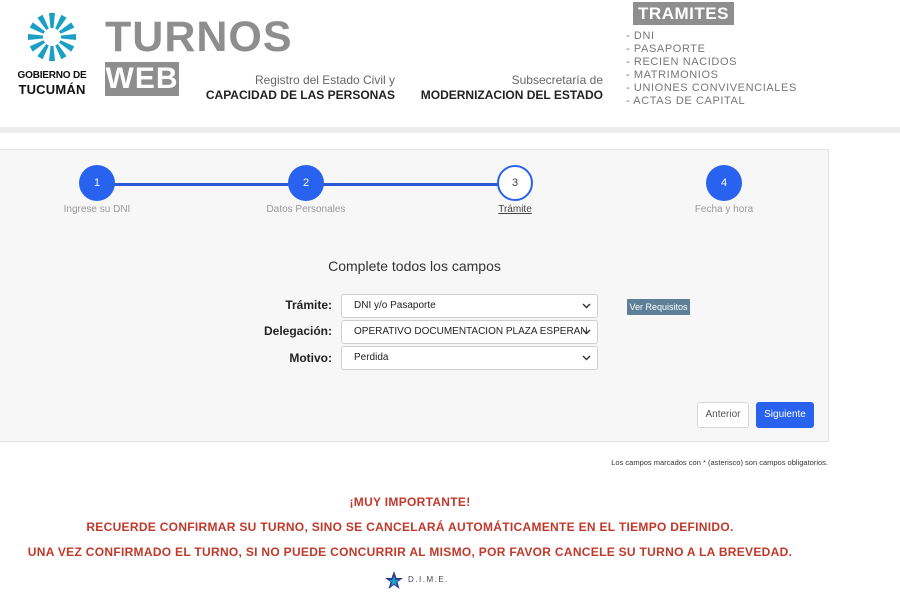  What do you see at coordinates (308, 305) in the screenshot?
I see `tramite-label: Trámite:` at bounding box center [308, 305].